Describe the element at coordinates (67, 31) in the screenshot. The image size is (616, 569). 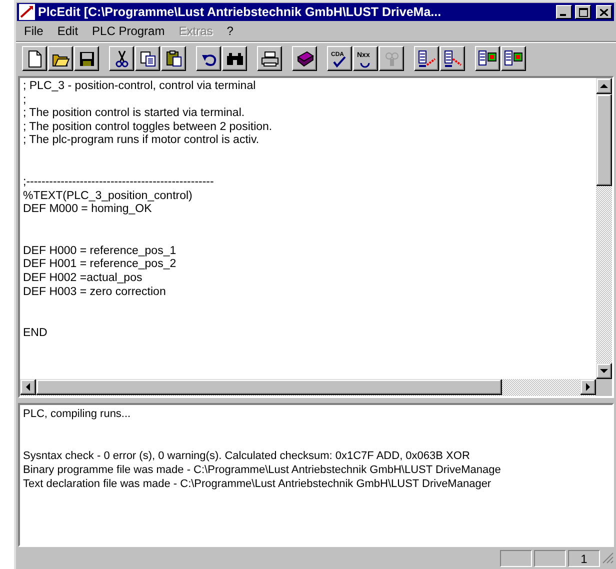
I see `menu-item: Edit` at that location.